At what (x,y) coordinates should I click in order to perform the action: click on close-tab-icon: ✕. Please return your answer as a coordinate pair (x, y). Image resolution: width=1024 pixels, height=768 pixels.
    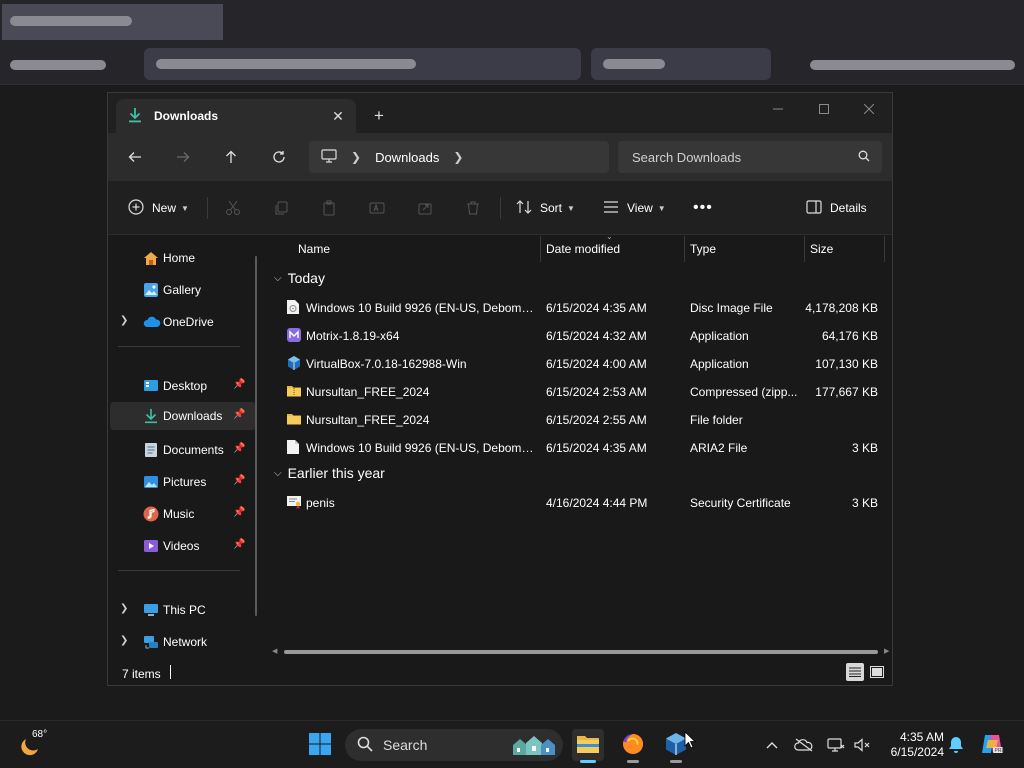
    Looking at the image, I should click on (338, 116).